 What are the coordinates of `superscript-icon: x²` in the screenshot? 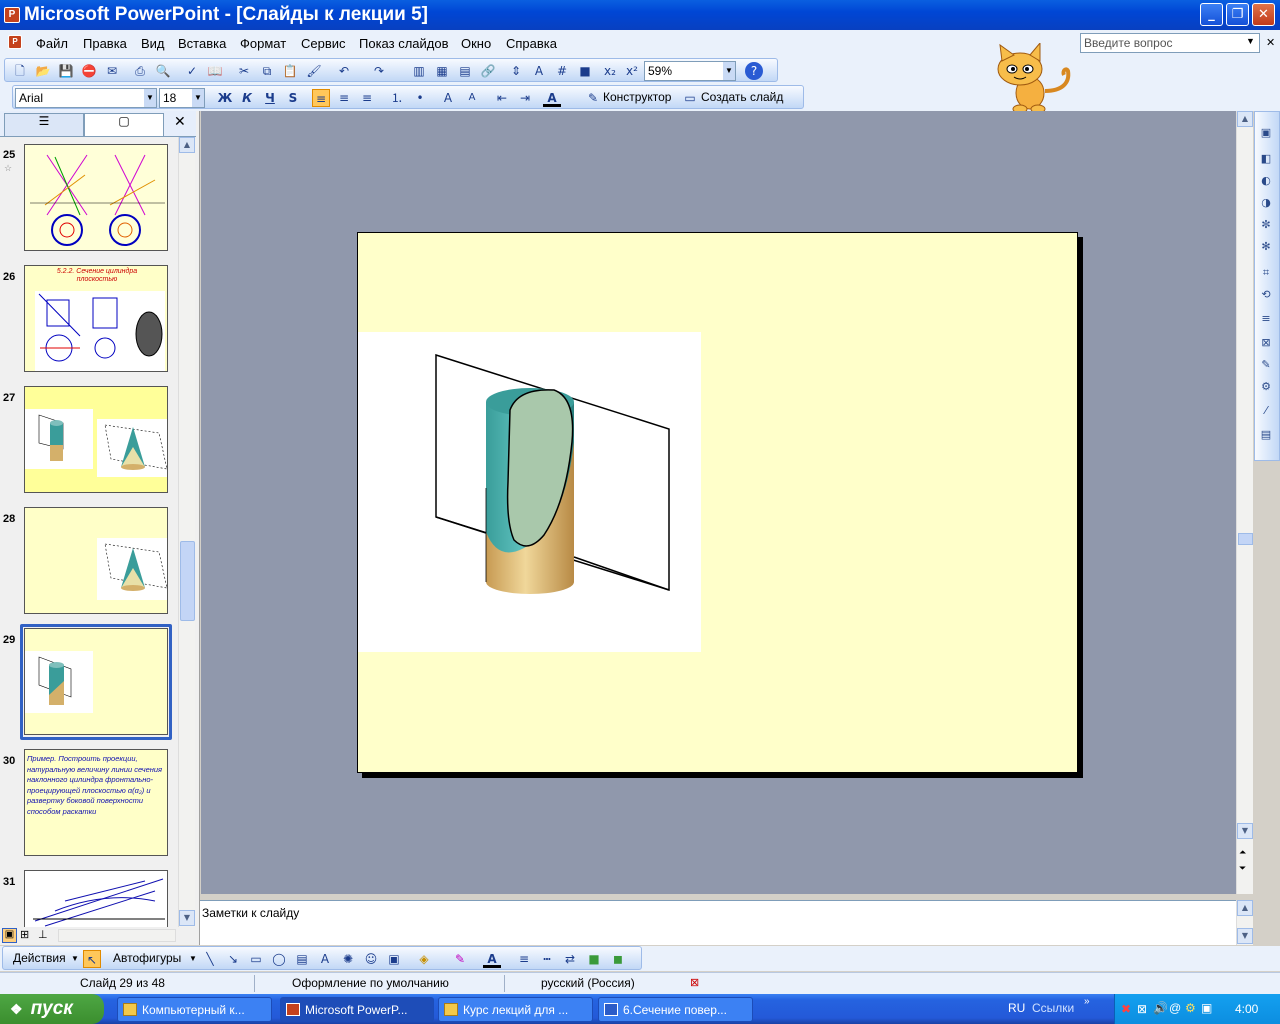 It's located at (632, 71).